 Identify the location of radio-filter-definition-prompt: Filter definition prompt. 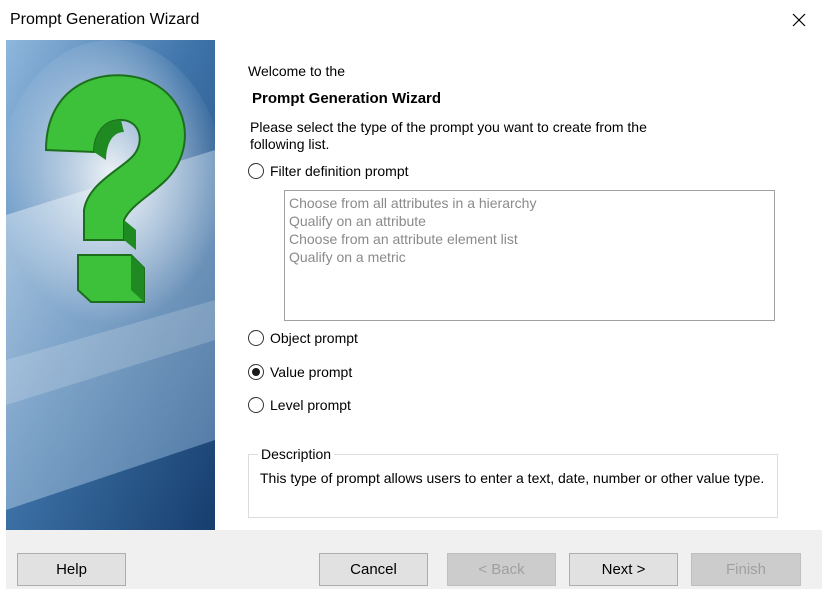
(328, 171).